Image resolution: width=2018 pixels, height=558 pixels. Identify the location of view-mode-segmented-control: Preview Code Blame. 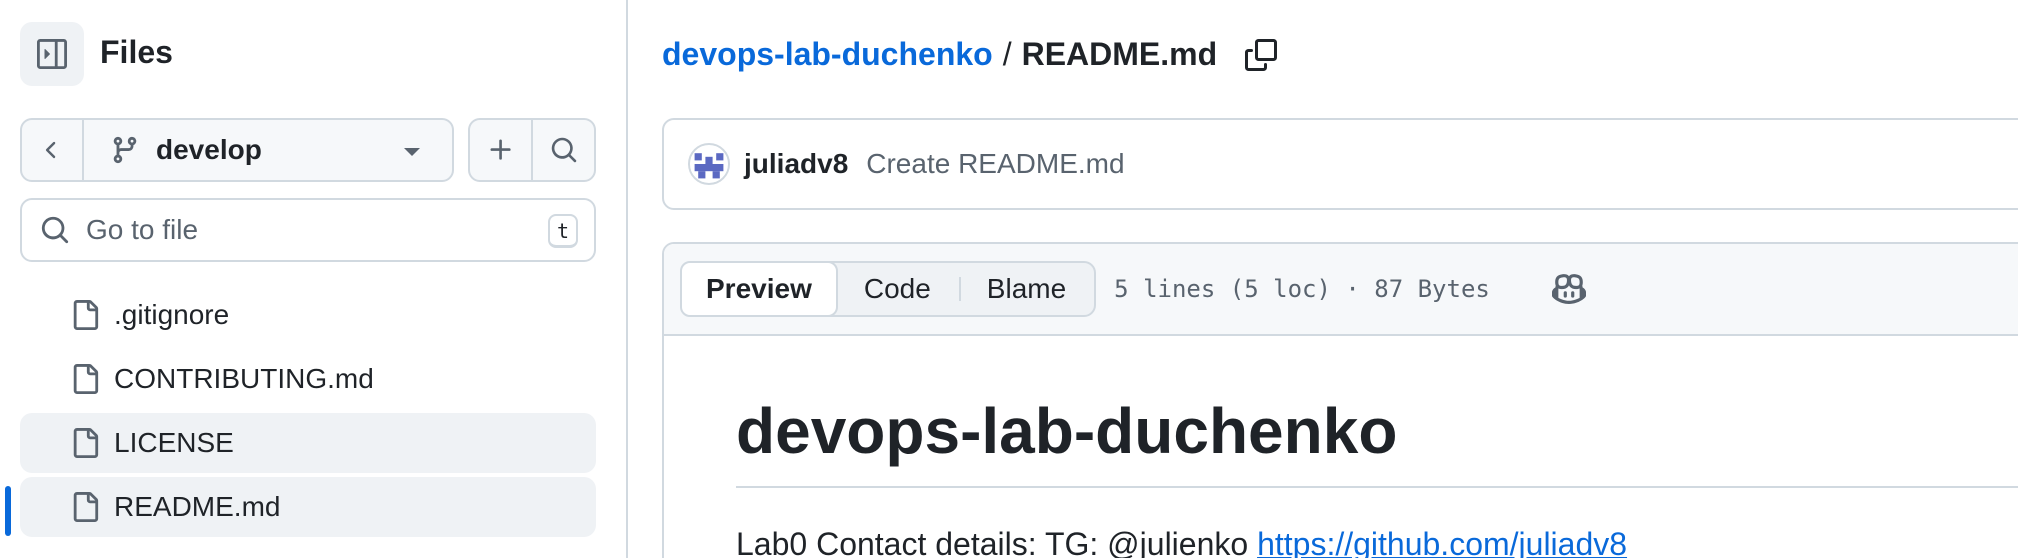
(888, 289).